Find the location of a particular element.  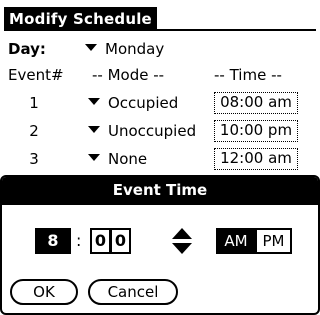

event-column-header: Event# is located at coordinates (36, 75).